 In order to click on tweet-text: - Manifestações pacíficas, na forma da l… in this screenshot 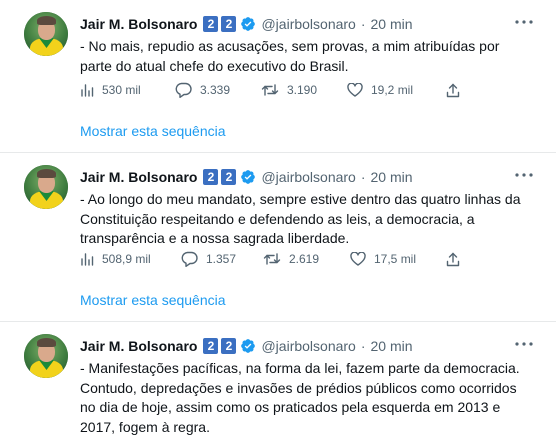, I will do `click(300, 397)`.